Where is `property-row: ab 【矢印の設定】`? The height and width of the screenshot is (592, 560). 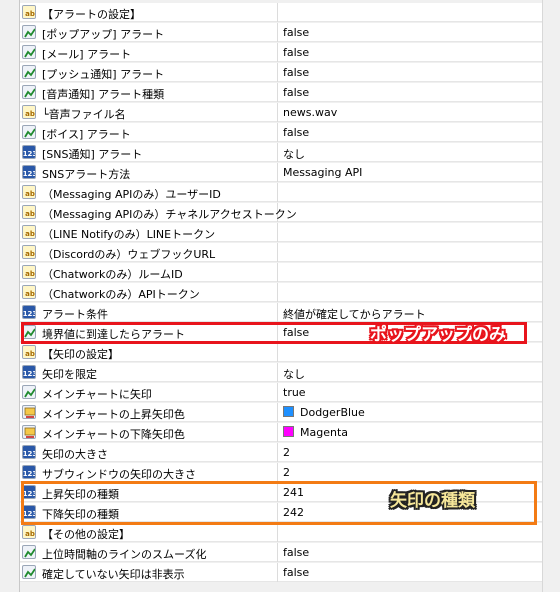
property-row: ab 【矢印の設定】 is located at coordinates (281, 352).